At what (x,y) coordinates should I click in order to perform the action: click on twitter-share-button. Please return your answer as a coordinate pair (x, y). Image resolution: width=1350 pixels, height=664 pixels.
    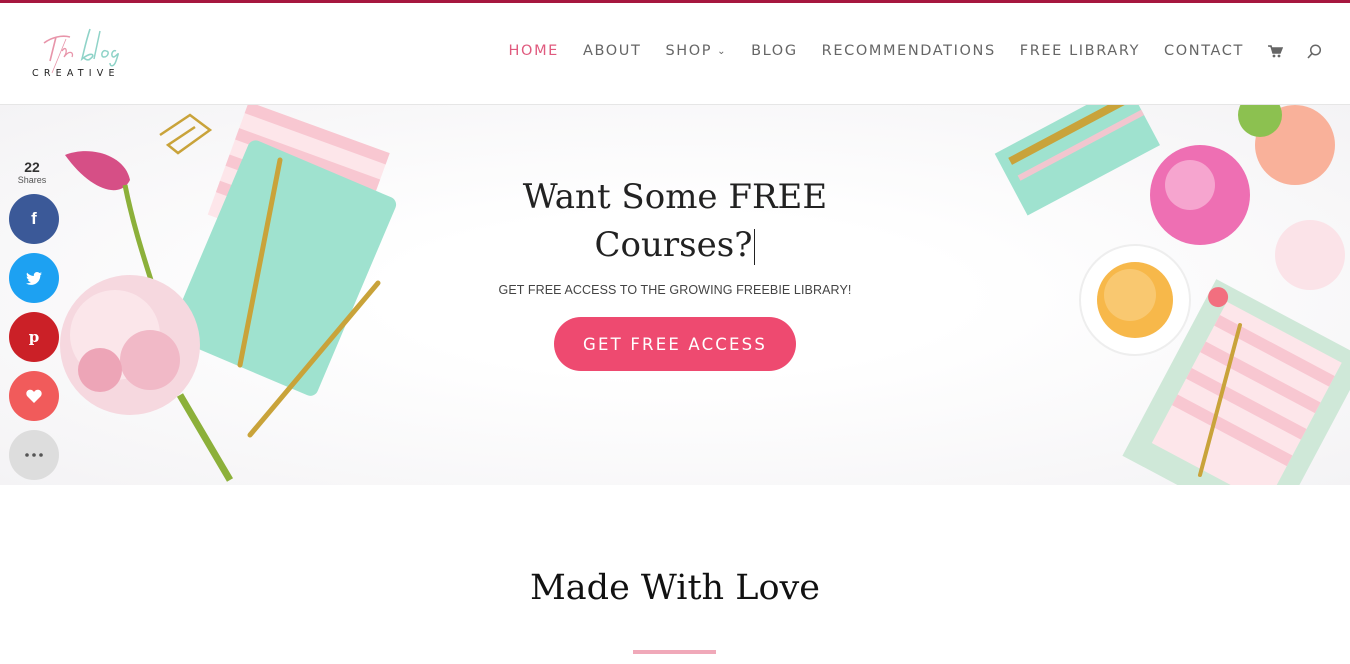
    Looking at the image, I should click on (34, 278).